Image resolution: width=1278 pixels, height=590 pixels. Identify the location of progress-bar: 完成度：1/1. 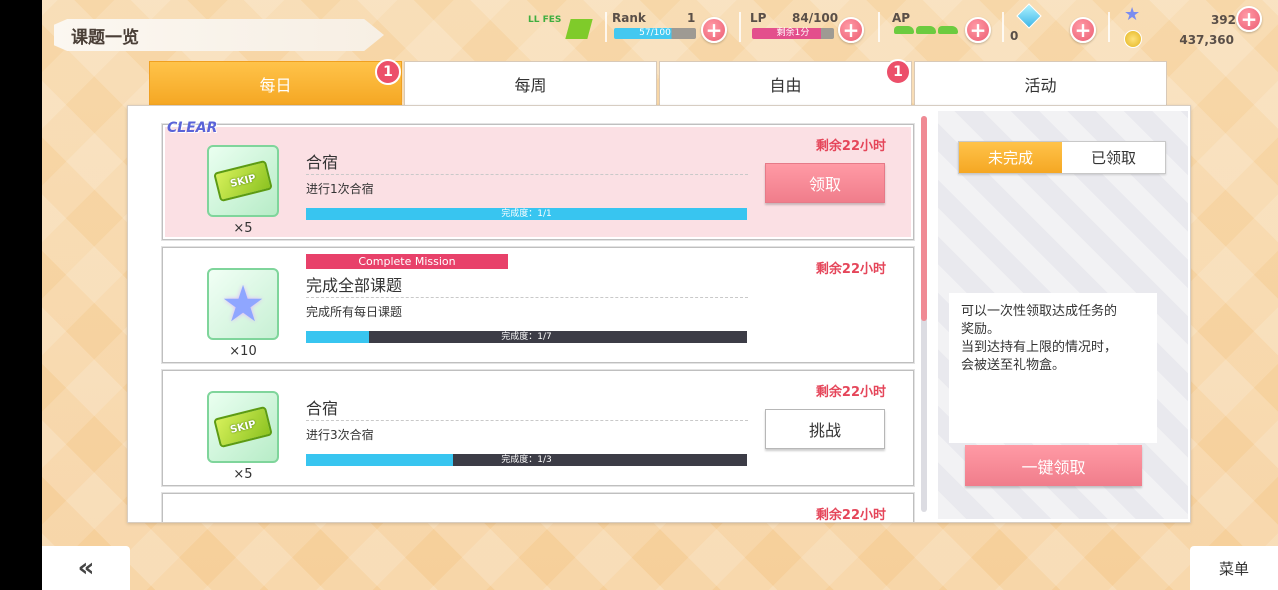
(526, 214).